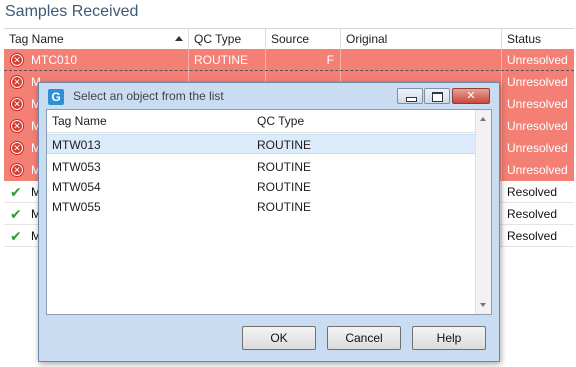 This screenshot has width=576, height=367. I want to click on column-header-tag-name: Tag Name, so click(96, 39).